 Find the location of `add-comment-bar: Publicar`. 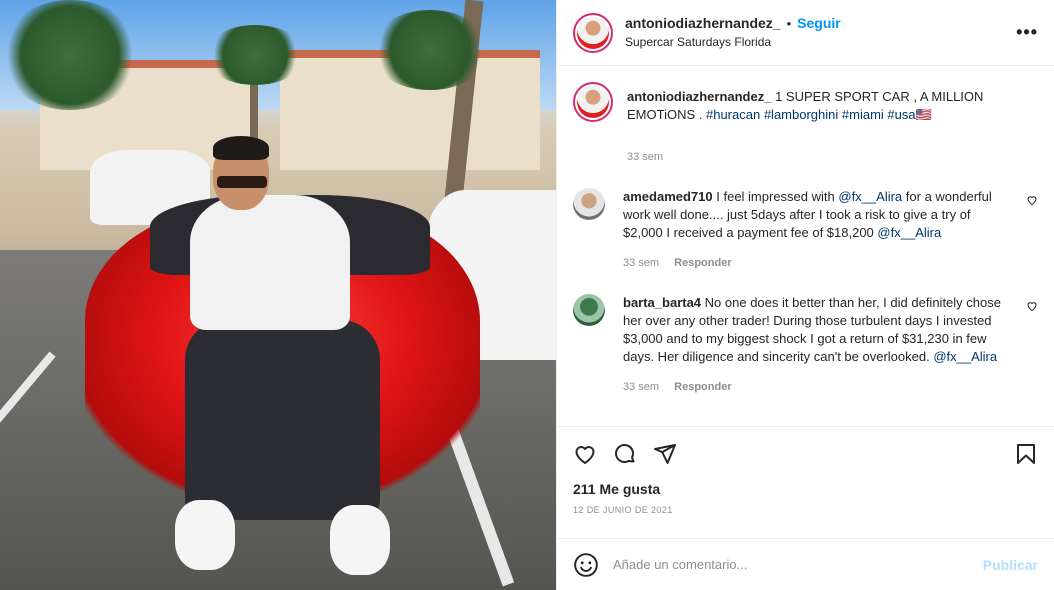

add-comment-bar: Publicar is located at coordinates (805, 564).